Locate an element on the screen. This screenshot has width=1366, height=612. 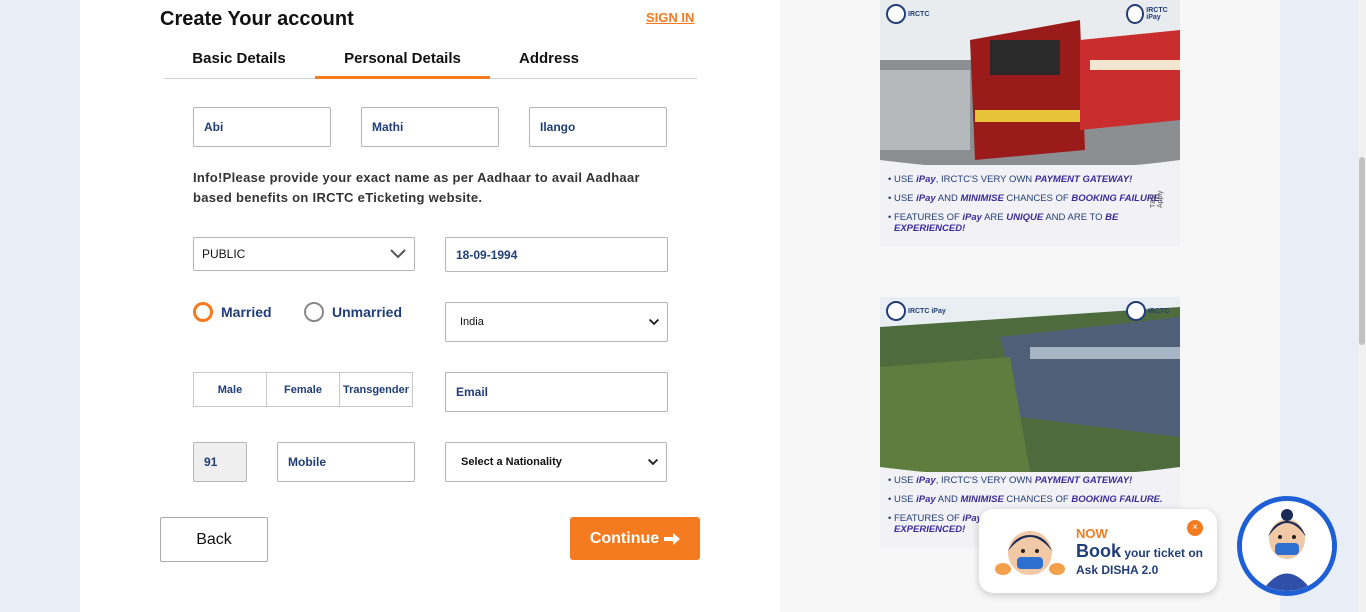
unmarried-radio: Unmarried is located at coordinates (353, 312).